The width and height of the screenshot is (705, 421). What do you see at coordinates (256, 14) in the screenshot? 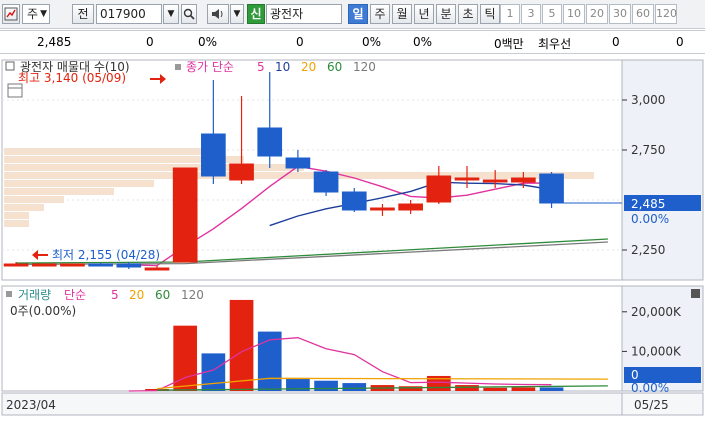
I see `stock-badge: 신` at bounding box center [256, 14].